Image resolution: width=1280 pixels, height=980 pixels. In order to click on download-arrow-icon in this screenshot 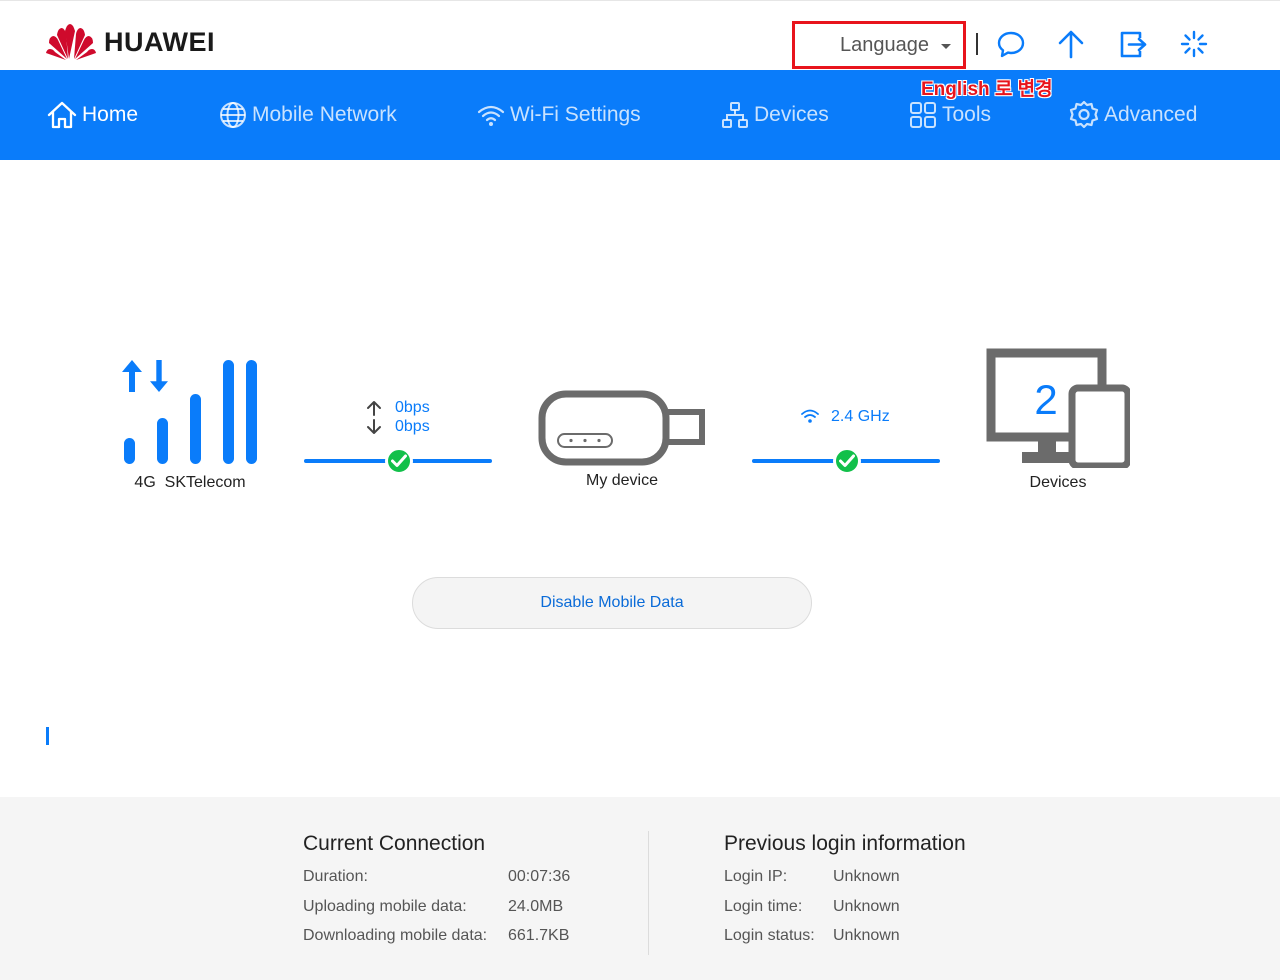, I will do `click(374, 426)`.